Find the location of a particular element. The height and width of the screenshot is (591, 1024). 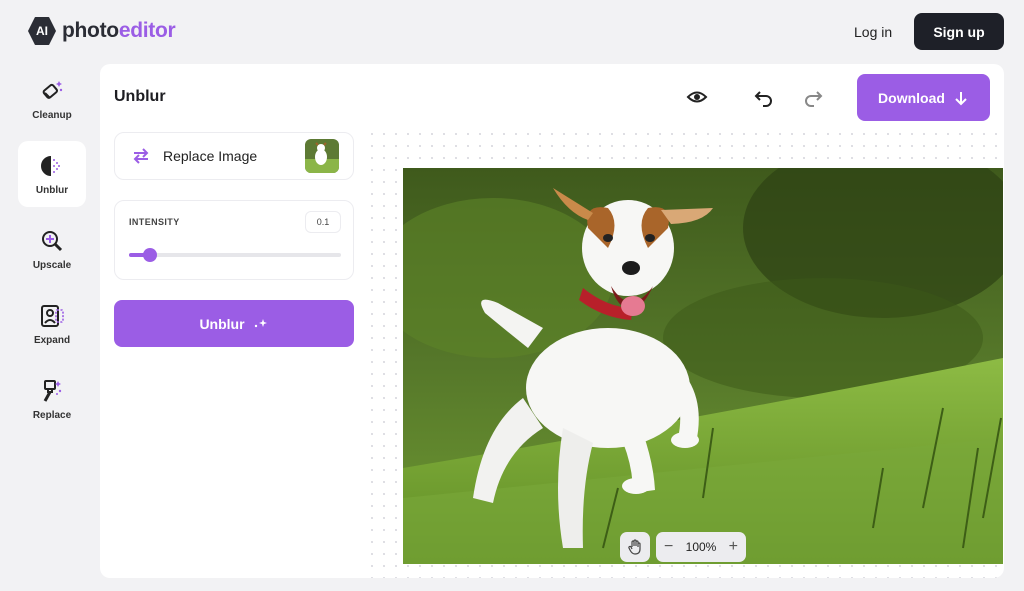

logo-text-part2: editor is located at coordinates (147, 30).